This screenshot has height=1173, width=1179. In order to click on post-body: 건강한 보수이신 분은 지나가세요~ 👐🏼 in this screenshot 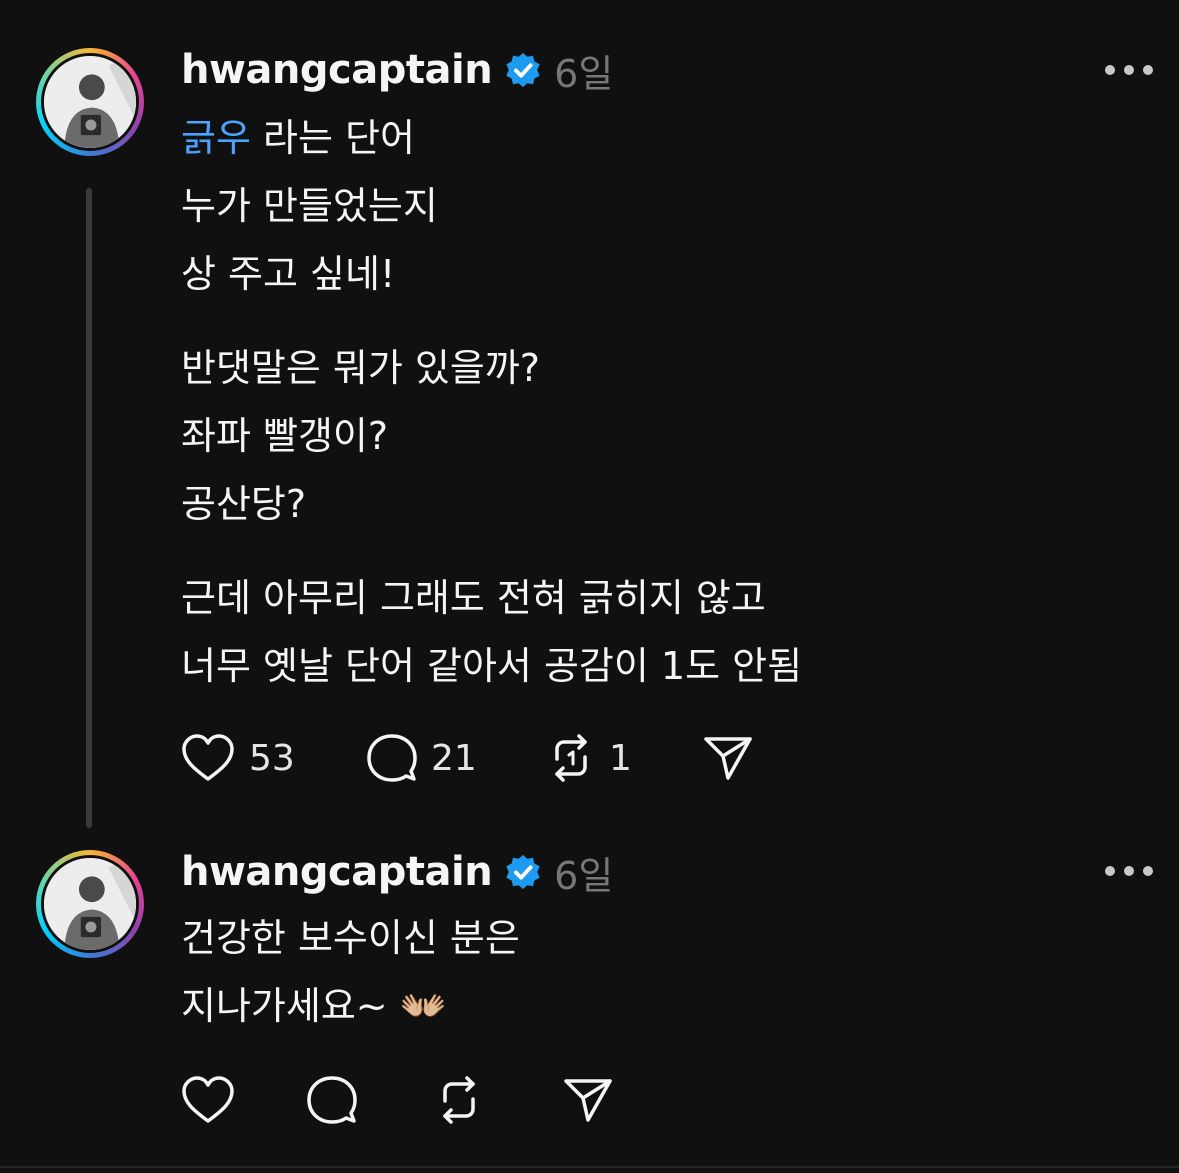, I will do `click(660, 972)`.